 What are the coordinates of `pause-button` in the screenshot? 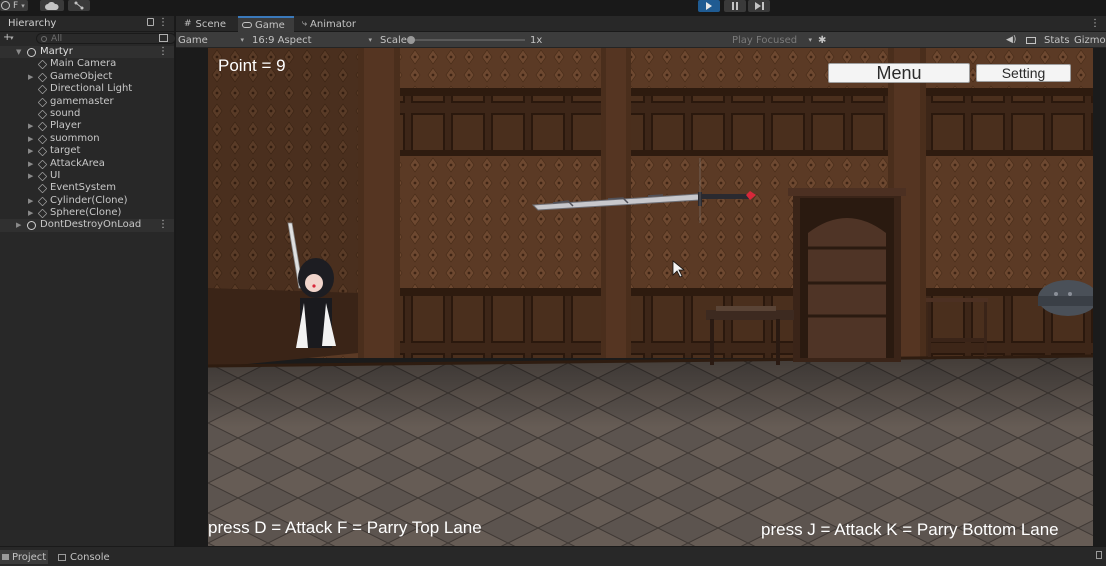 It's located at (735, 6).